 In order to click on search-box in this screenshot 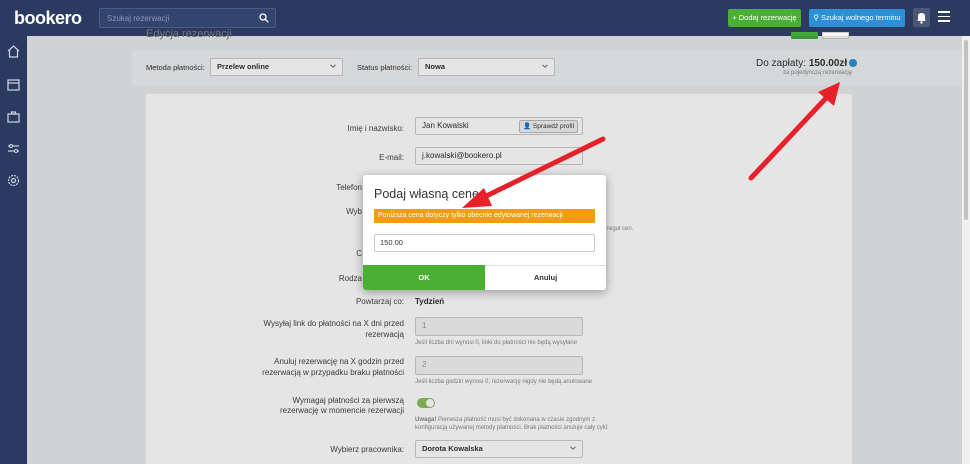, I will do `click(187, 18)`.